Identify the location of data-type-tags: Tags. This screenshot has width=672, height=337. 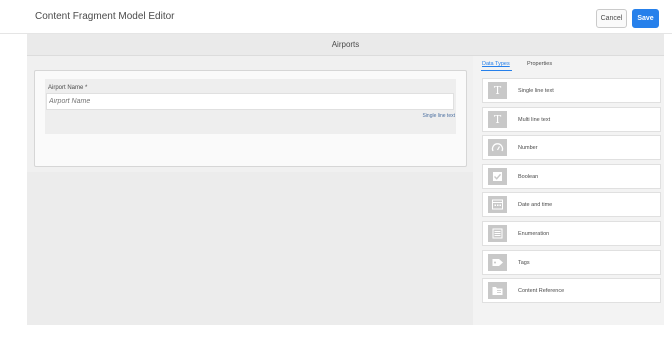
(571, 262).